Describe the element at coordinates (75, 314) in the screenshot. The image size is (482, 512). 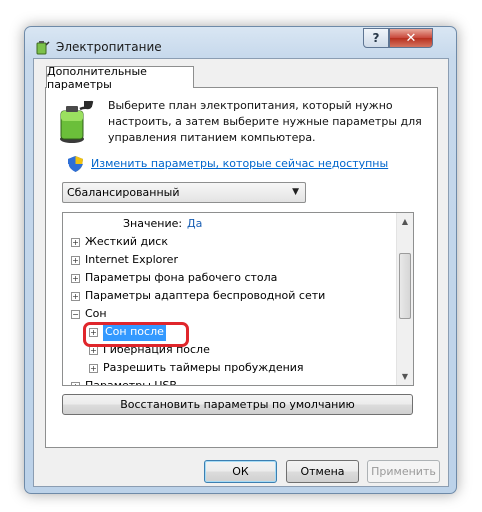
I see `collapse-icon: −` at that location.